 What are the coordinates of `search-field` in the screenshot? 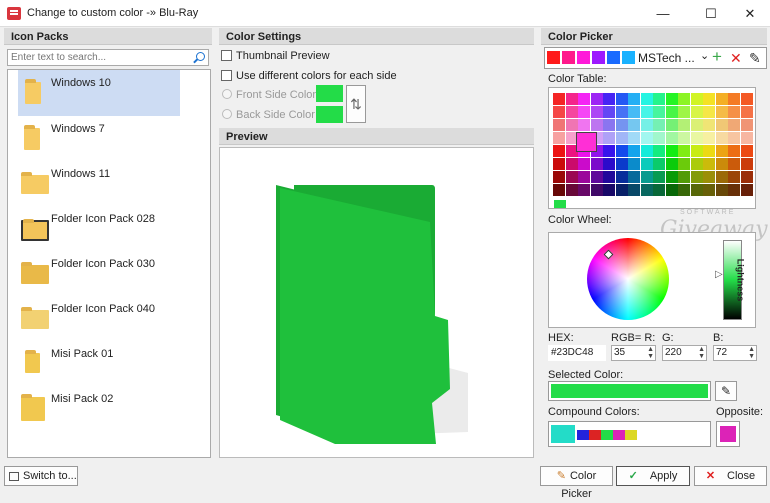 It's located at (108, 57).